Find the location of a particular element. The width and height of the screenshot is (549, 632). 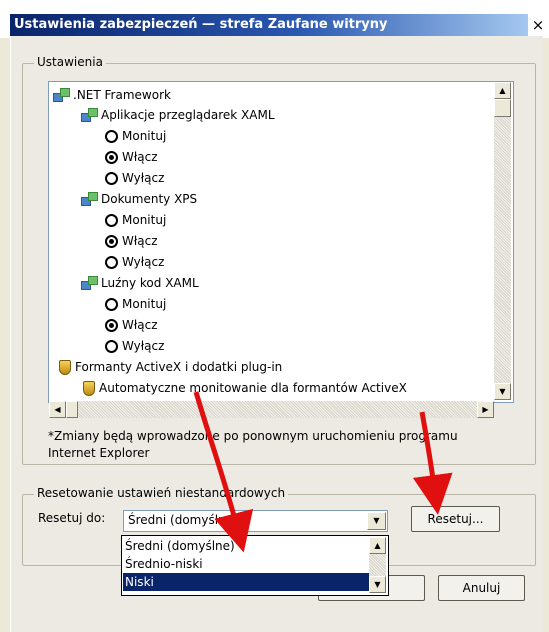

tree-item-label: .NET Framework is located at coordinates (122, 95).